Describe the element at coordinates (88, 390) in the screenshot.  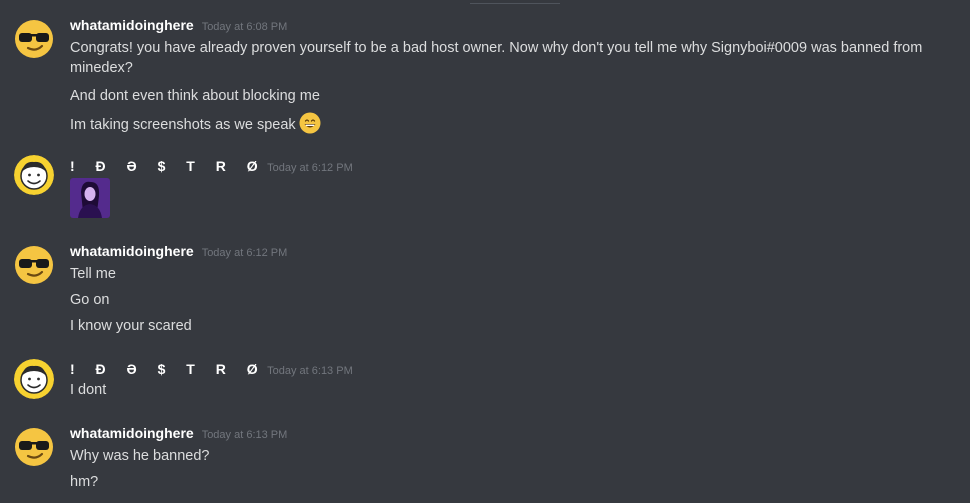
I see `message-text: I dont` at that location.